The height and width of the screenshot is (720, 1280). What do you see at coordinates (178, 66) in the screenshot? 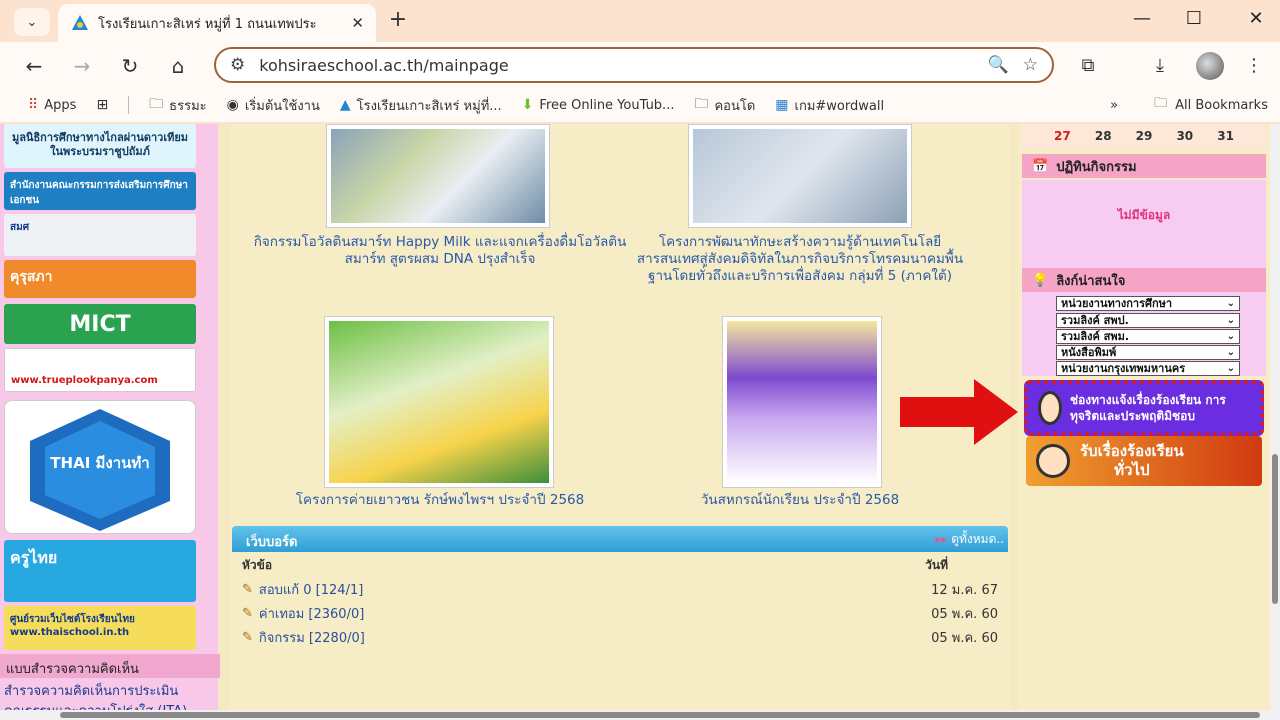
I see `home-icon: ⌂` at bounding box center [178, 66].